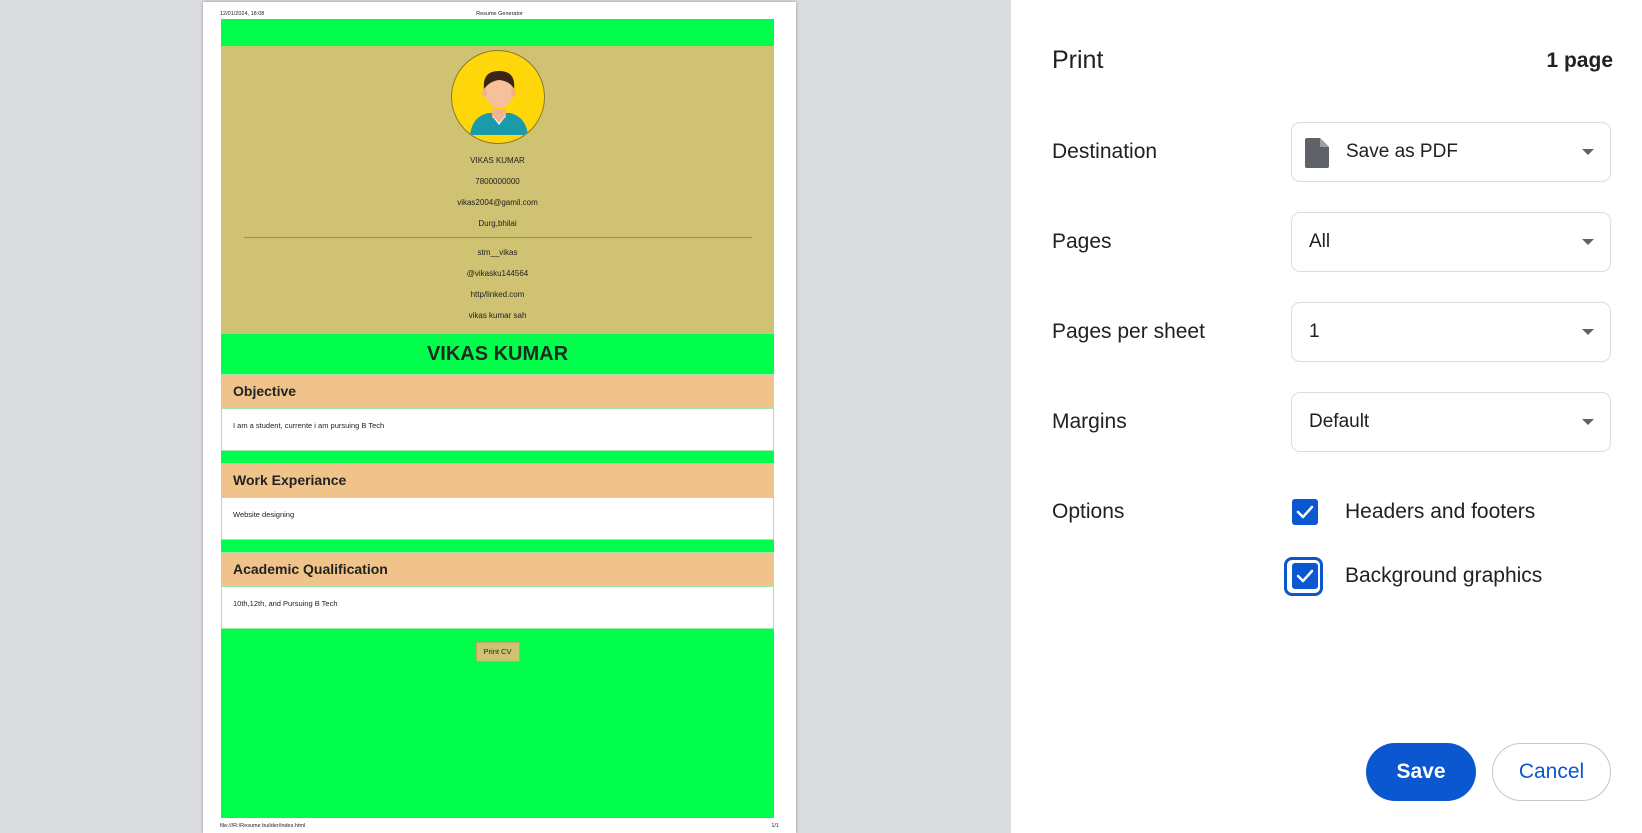  I want to click on margins-label: Margins, so click(1089, 421).